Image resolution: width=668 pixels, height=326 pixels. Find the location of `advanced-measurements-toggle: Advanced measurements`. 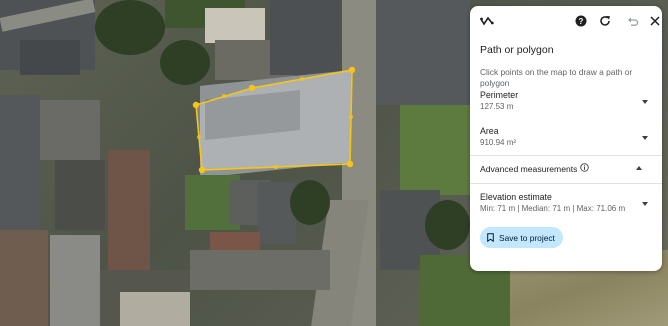

advanced-measurements-toggle: Advanced measurements is located at coordinates (535, 168).